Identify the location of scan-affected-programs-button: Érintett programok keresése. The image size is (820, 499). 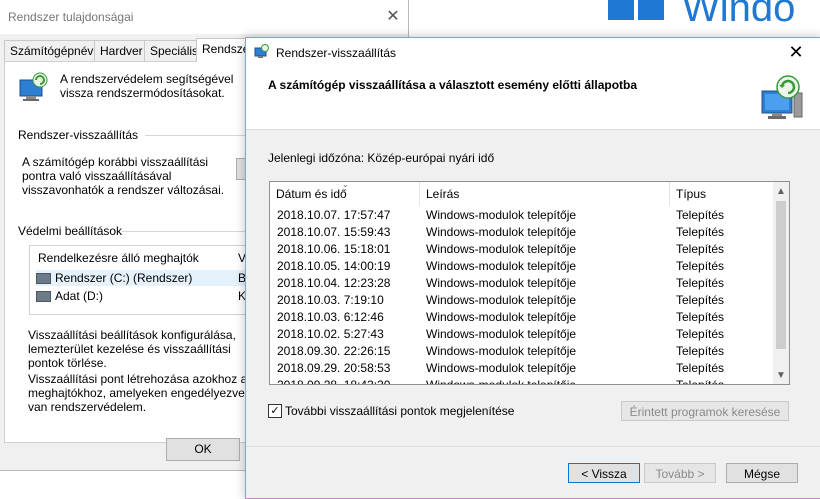
(705, 411).